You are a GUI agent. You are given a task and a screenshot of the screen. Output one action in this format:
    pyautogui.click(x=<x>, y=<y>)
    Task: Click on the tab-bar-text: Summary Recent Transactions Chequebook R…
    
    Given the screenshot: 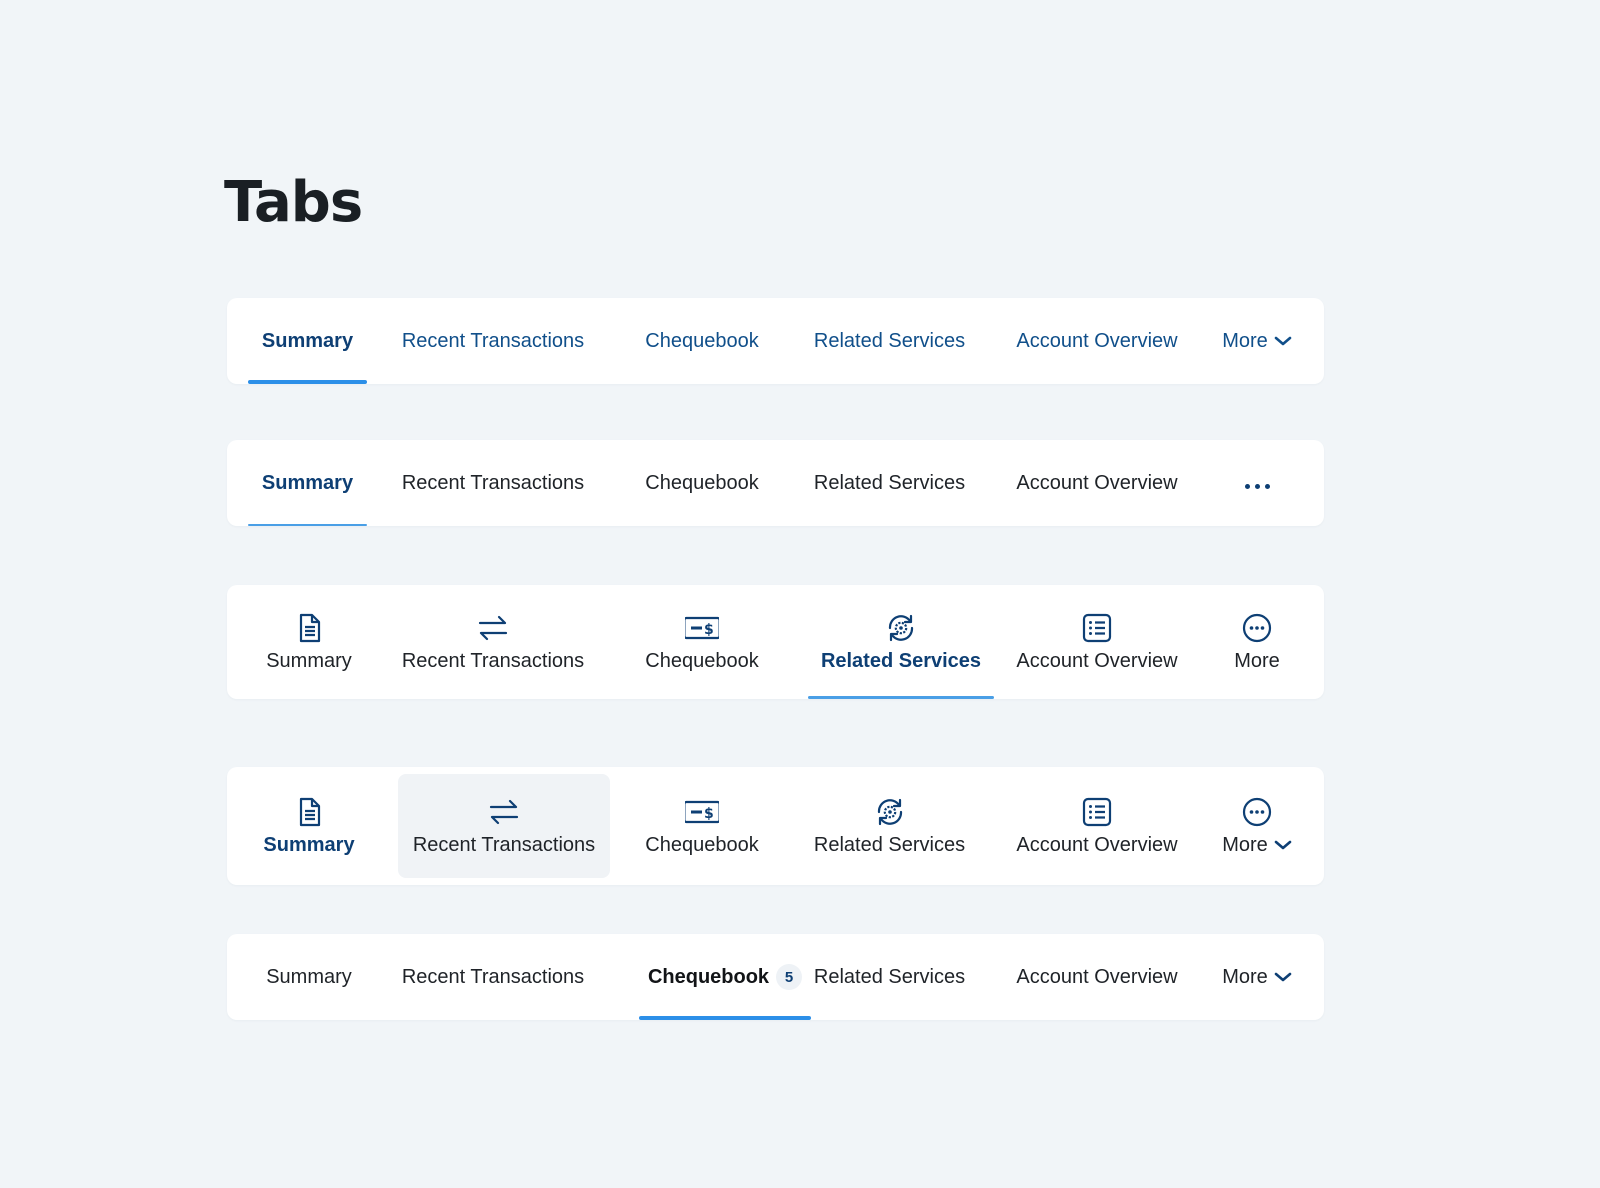 What is the action you would take?
    pyautogui.click(x=775, y=341)
    